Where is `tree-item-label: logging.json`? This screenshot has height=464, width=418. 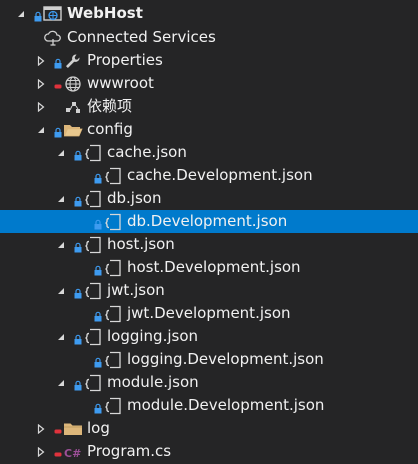 tree-item-label: logging.json is located at coordinates (153, 336).